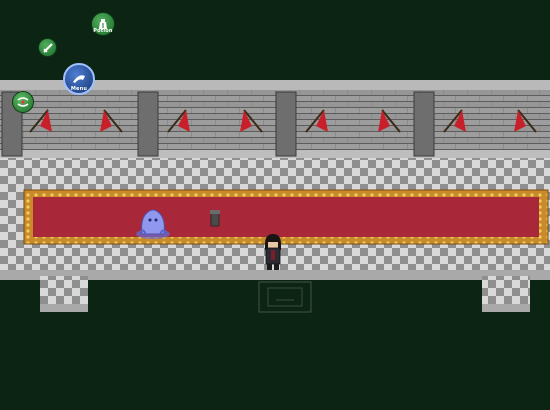  Describe the element at coordinates (103, 31) in the screenshot. I see `potion-label: Potion` at that location.